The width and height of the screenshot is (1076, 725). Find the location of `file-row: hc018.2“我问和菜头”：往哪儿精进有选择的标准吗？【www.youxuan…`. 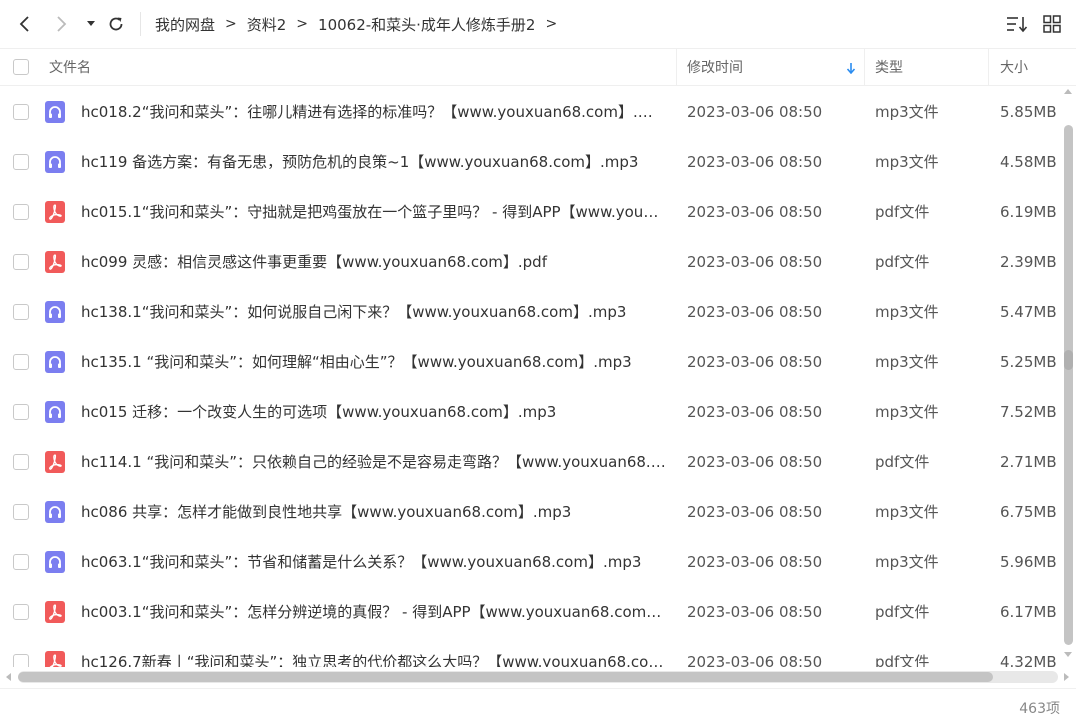

file-row: hc018.2“我问和菜头”：往哪儿精进有选择的标准吗？【www.youxuan… is located at coordinates (530, 112).